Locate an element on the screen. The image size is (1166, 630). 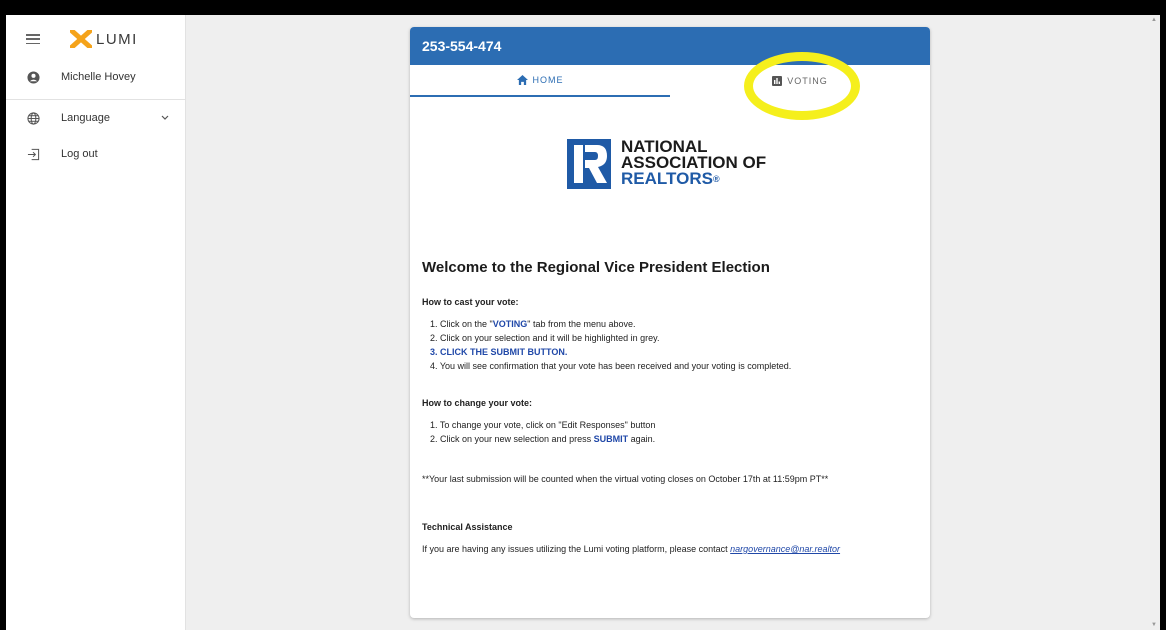
cast-vote-heading: How to cast your vote: is located at coordinates (470, 302).